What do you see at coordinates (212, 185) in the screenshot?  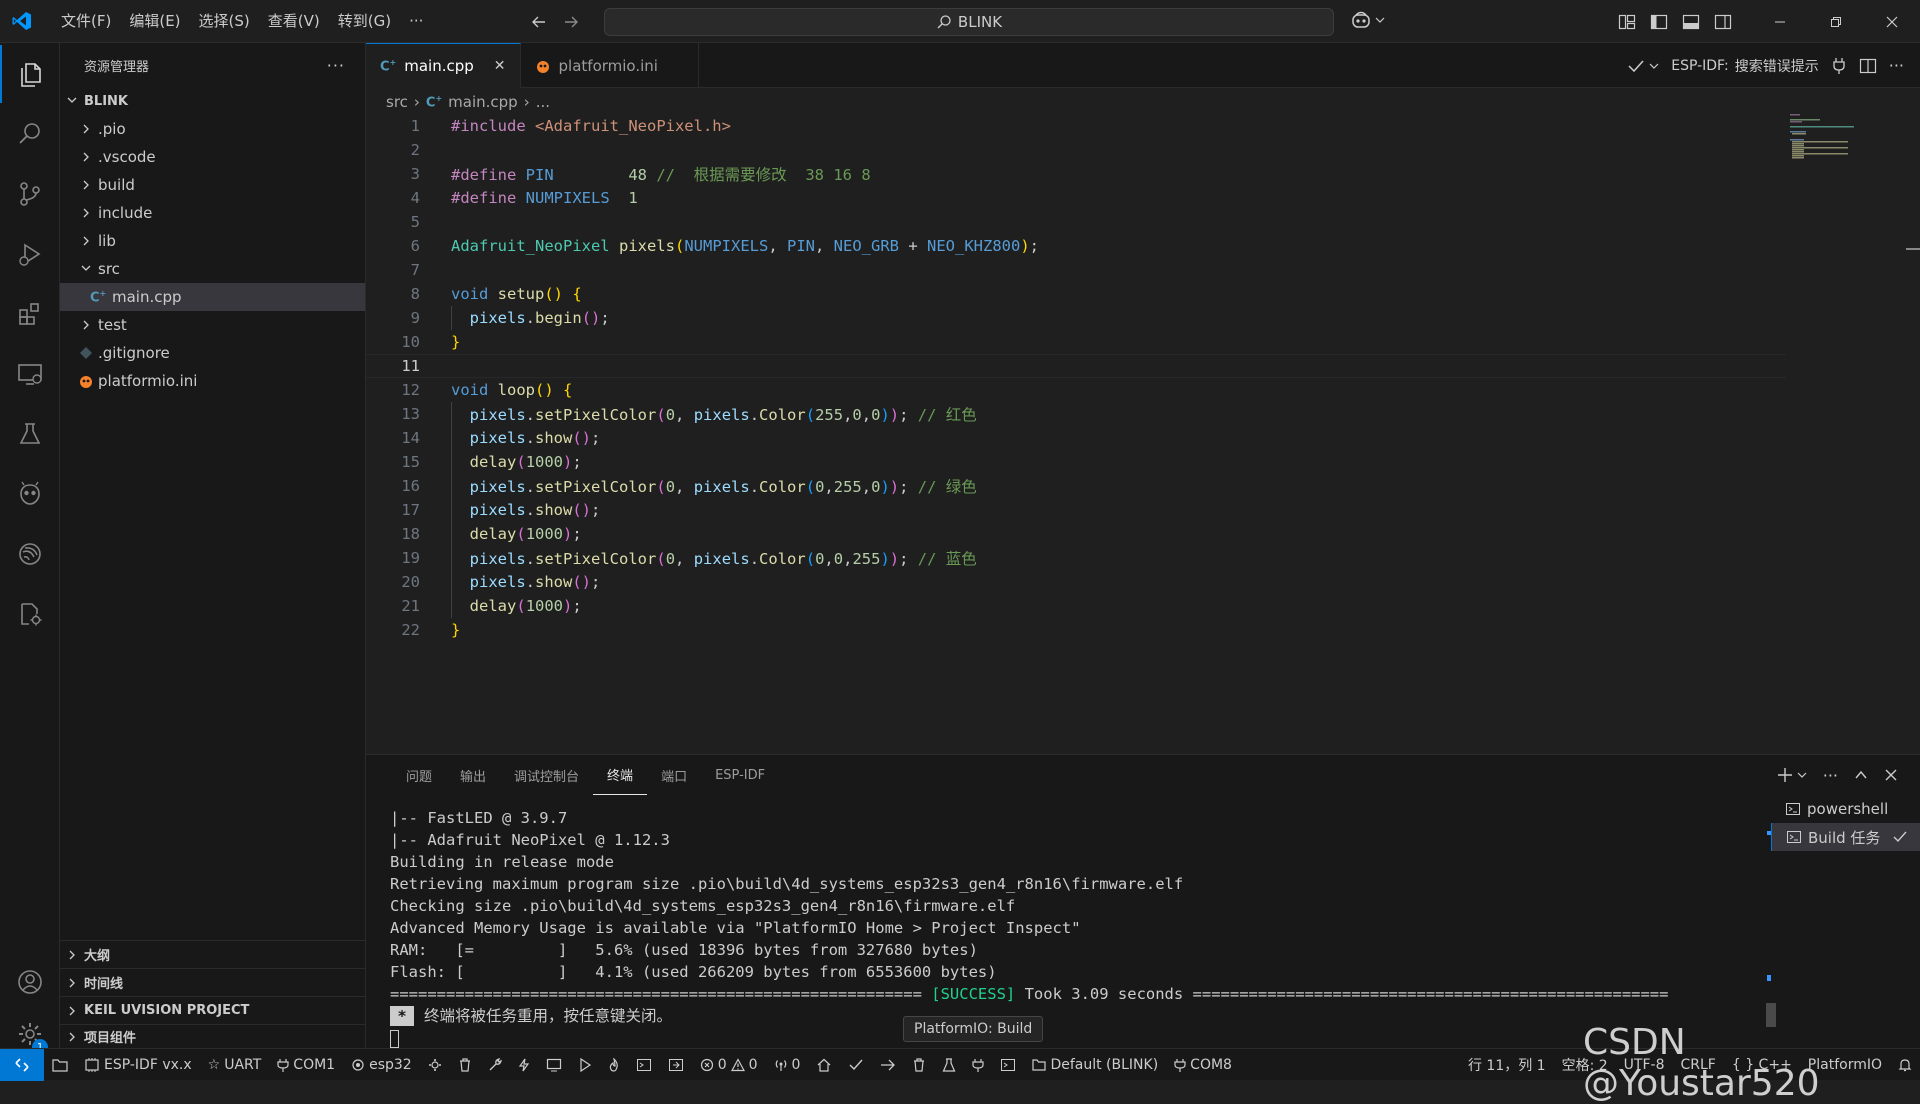 I see `tree-folder-build: build` at bounding box center [212, 185].